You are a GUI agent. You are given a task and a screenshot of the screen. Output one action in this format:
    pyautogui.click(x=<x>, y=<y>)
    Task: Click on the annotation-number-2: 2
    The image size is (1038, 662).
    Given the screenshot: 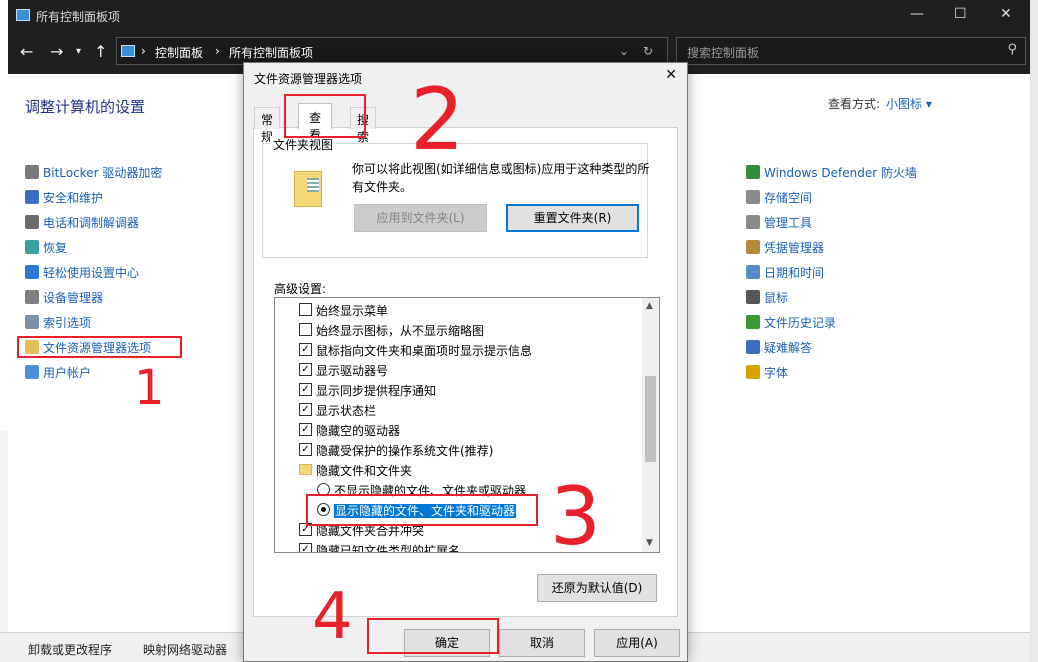 What is the action you would take?
    pyautogui.click(x=437, y=120)
    